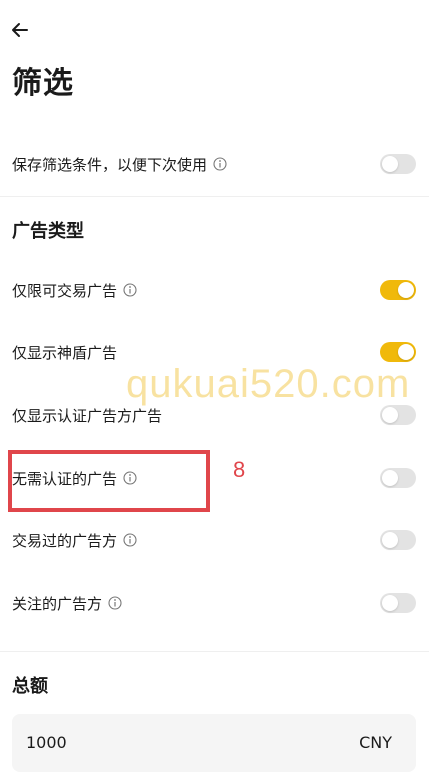 This screenshot has width=429, height=772. What do you see at coordinates (65, 352) in the screenshot?
I see `ad-type-item-label: 仅显示神盾广告` at bounding box center [65, 352].